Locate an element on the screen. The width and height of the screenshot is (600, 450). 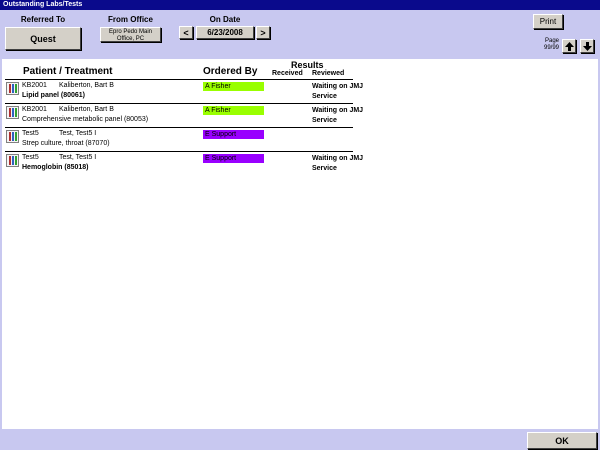
treatment: Hemoglobin (85018) is located at coordinates (55, 167).